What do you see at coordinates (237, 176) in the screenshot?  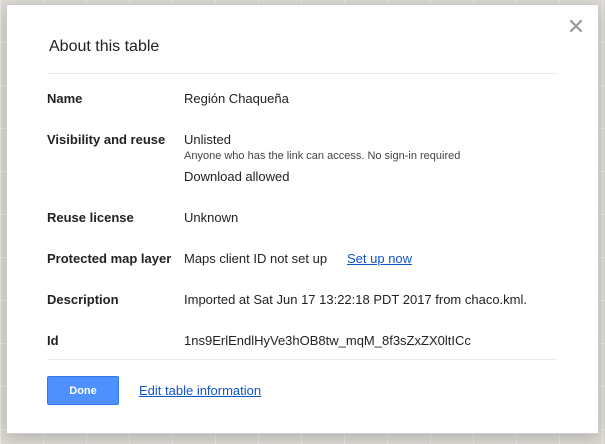 I see `download-status: Download allowed` at bounding box center [237, 176].